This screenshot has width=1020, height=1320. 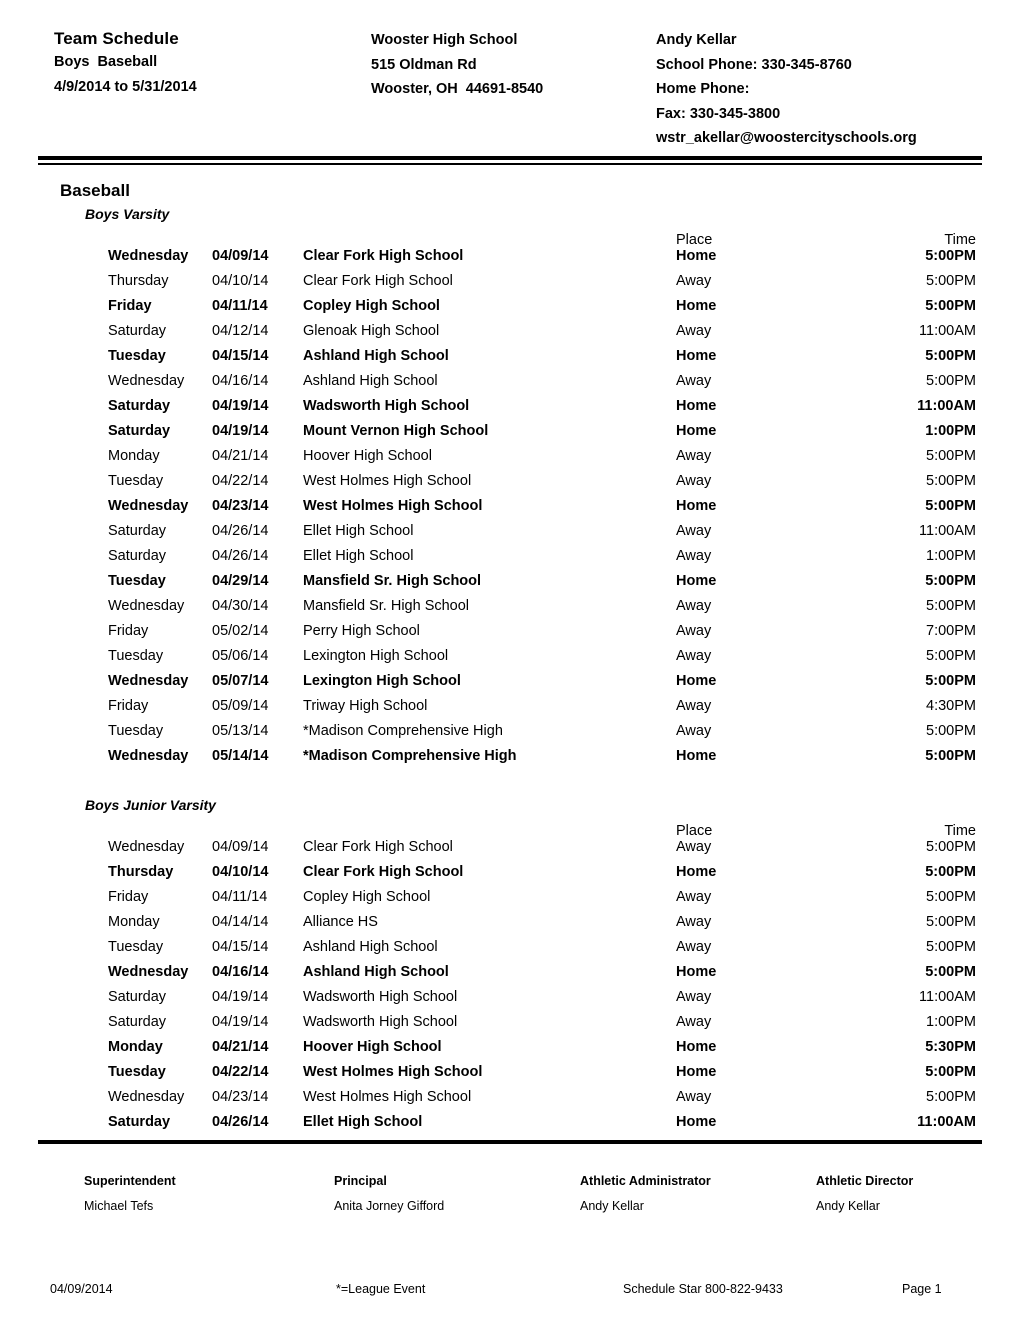 I want to click on cell-opponent: Perry High School, so click(x=361, y=631).